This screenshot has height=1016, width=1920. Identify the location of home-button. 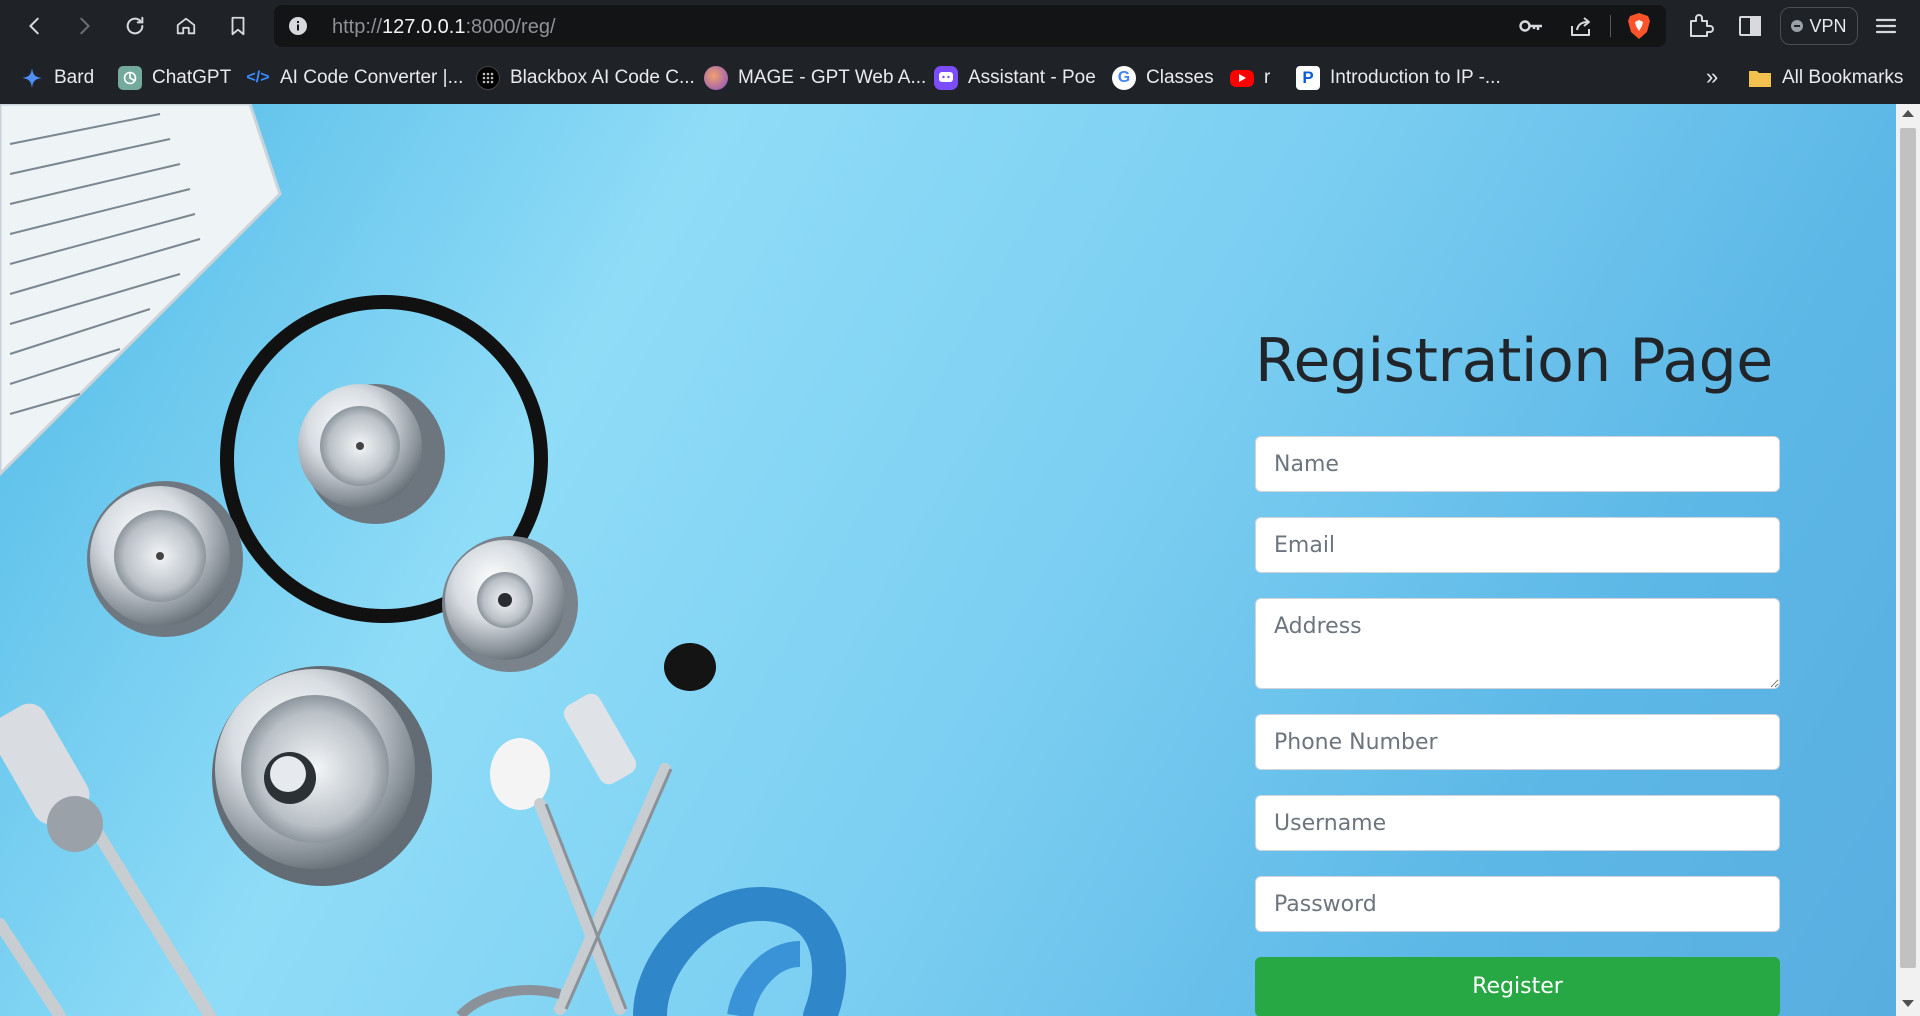
(186, 26).